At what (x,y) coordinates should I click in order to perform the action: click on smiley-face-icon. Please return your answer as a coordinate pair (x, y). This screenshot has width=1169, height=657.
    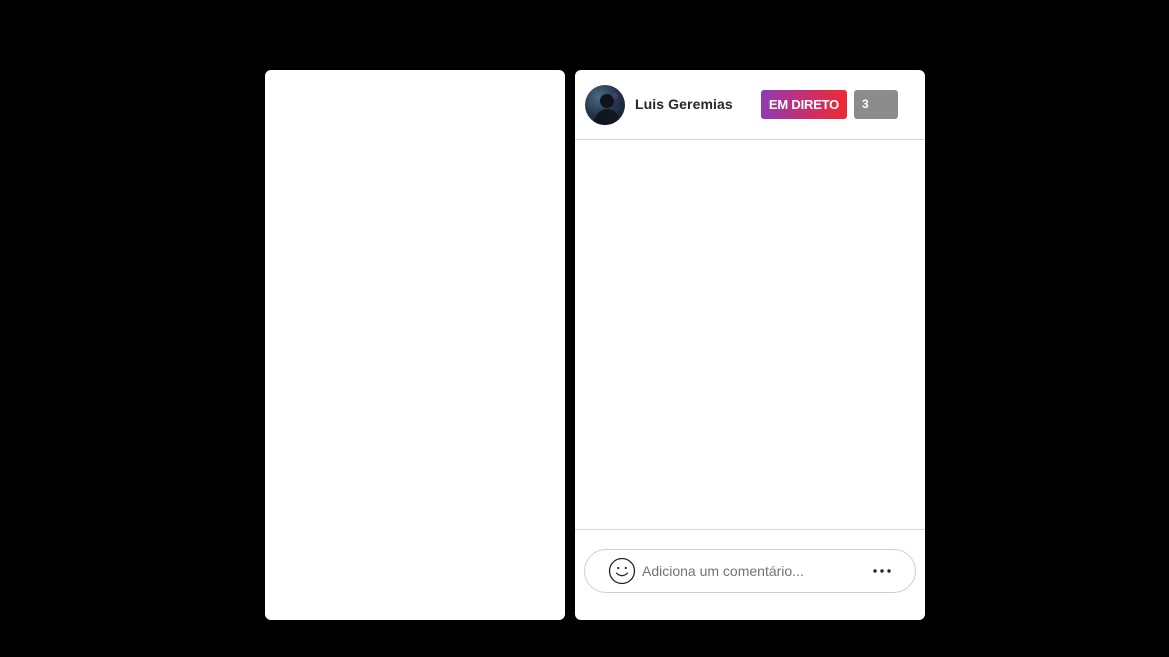
    Looking at the image, I should click on (622, 571).